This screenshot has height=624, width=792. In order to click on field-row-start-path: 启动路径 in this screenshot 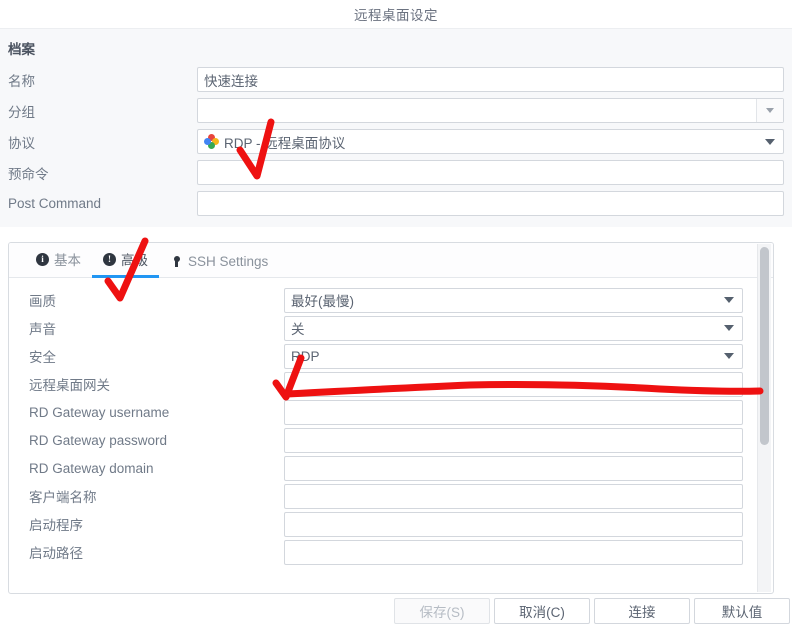, I will do `click(391, 552)`.